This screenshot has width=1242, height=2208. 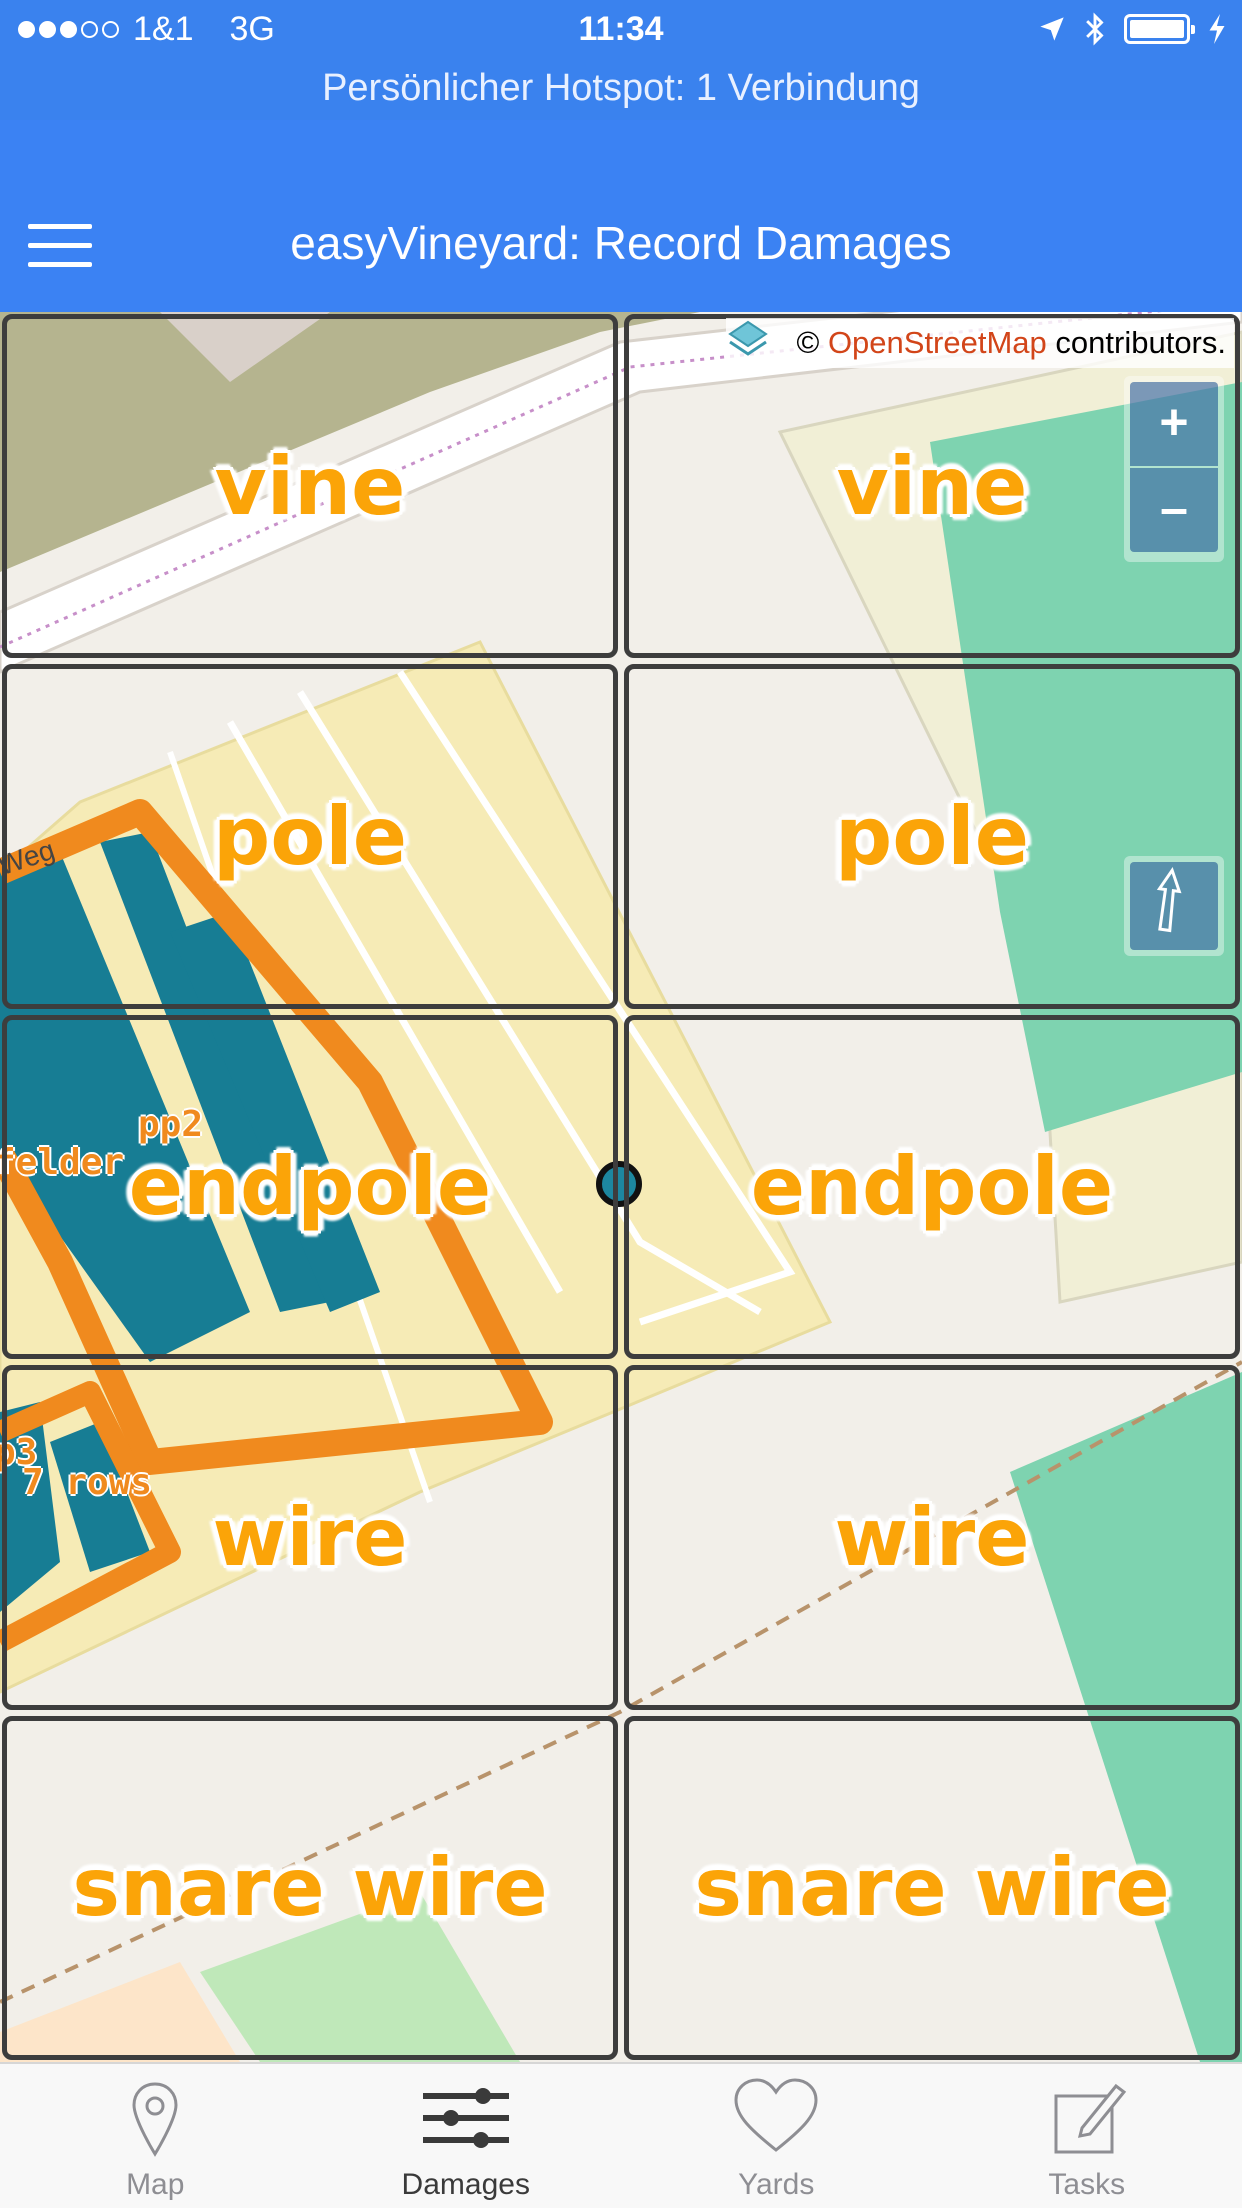 I want to click on tab-bar: Map Damages Yards Tasks, so click(x=621, y=2135).